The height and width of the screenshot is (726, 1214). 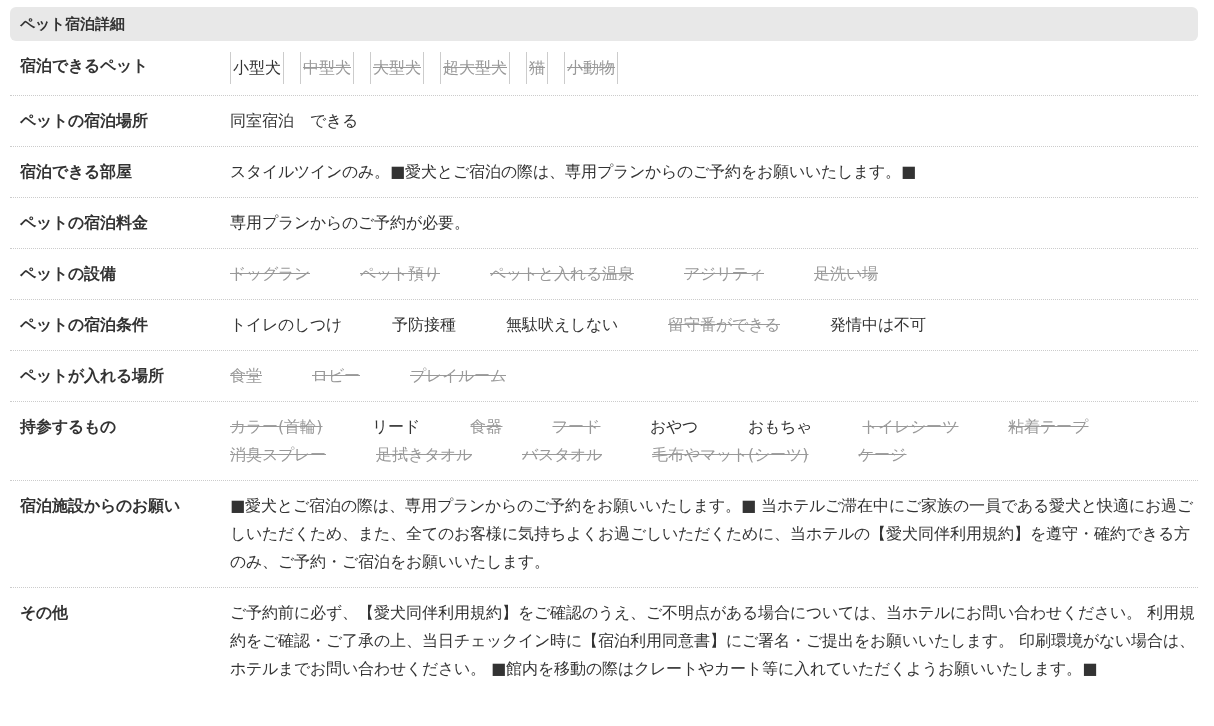 What do you see at coordinates (910, 427) in the screenshot?
I see `option-label: トイレシーツ` at bounding box center [910, 427].